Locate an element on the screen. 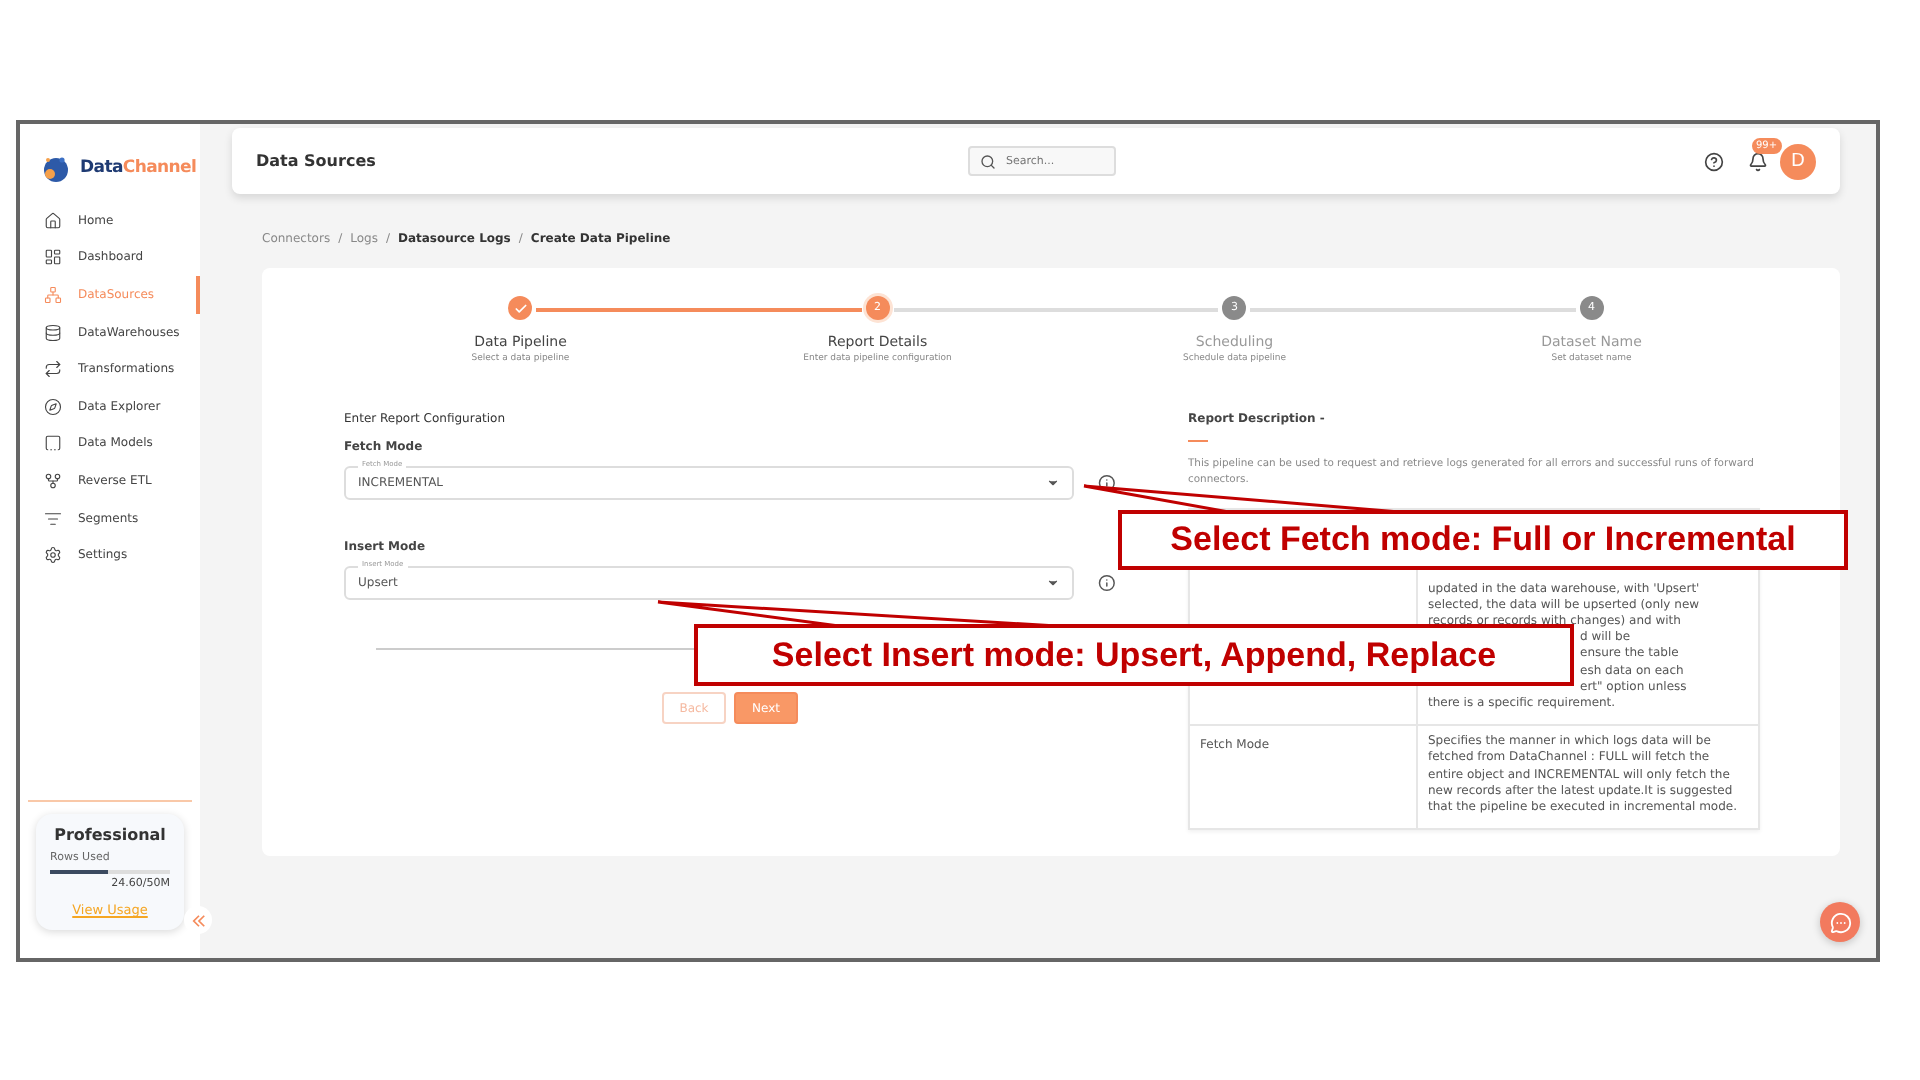 This screenshot has height=1080, width=1920. arrows-icon is located at coordinates (53, 369).